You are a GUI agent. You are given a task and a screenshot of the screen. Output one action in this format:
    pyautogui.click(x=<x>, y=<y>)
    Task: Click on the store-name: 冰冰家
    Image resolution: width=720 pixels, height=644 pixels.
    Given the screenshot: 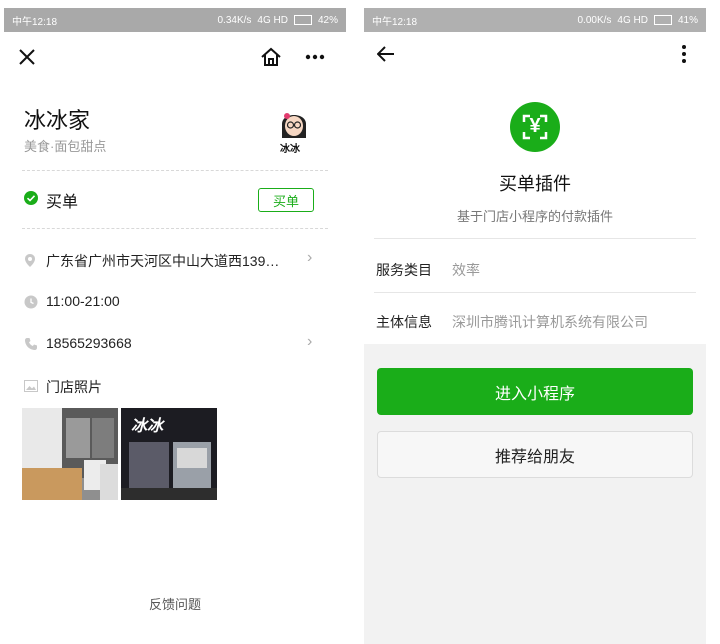 What is the action you would take?
    pyautogui.click(x=57, y=120)
    